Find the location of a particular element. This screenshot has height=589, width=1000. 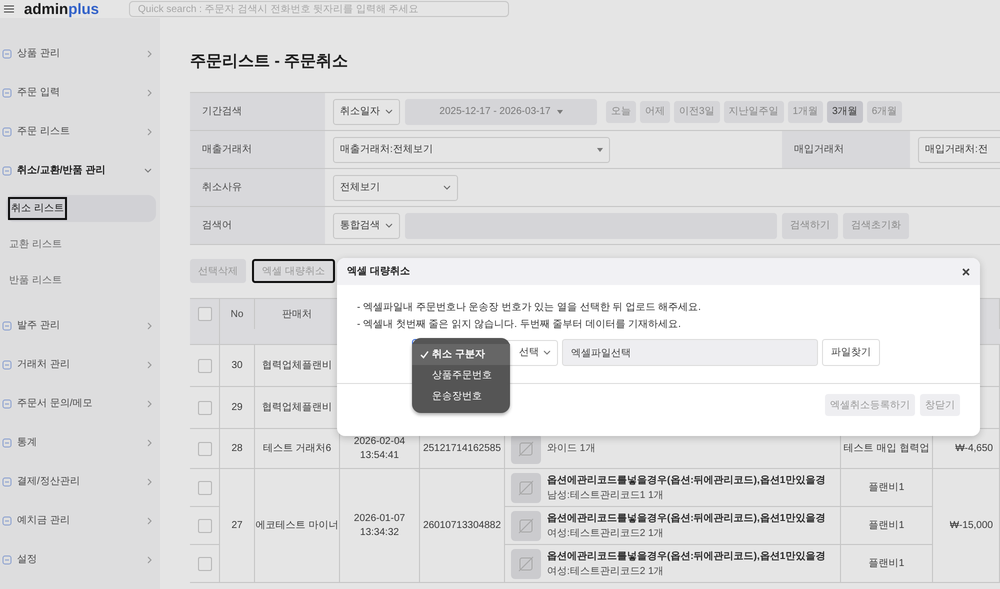

instruction-text: - 엑셀파일내 주문번호나 운송장 번호가 있는 열을 선택한 뒤 업로드 해주세요. is located at coordinates (529, 308).